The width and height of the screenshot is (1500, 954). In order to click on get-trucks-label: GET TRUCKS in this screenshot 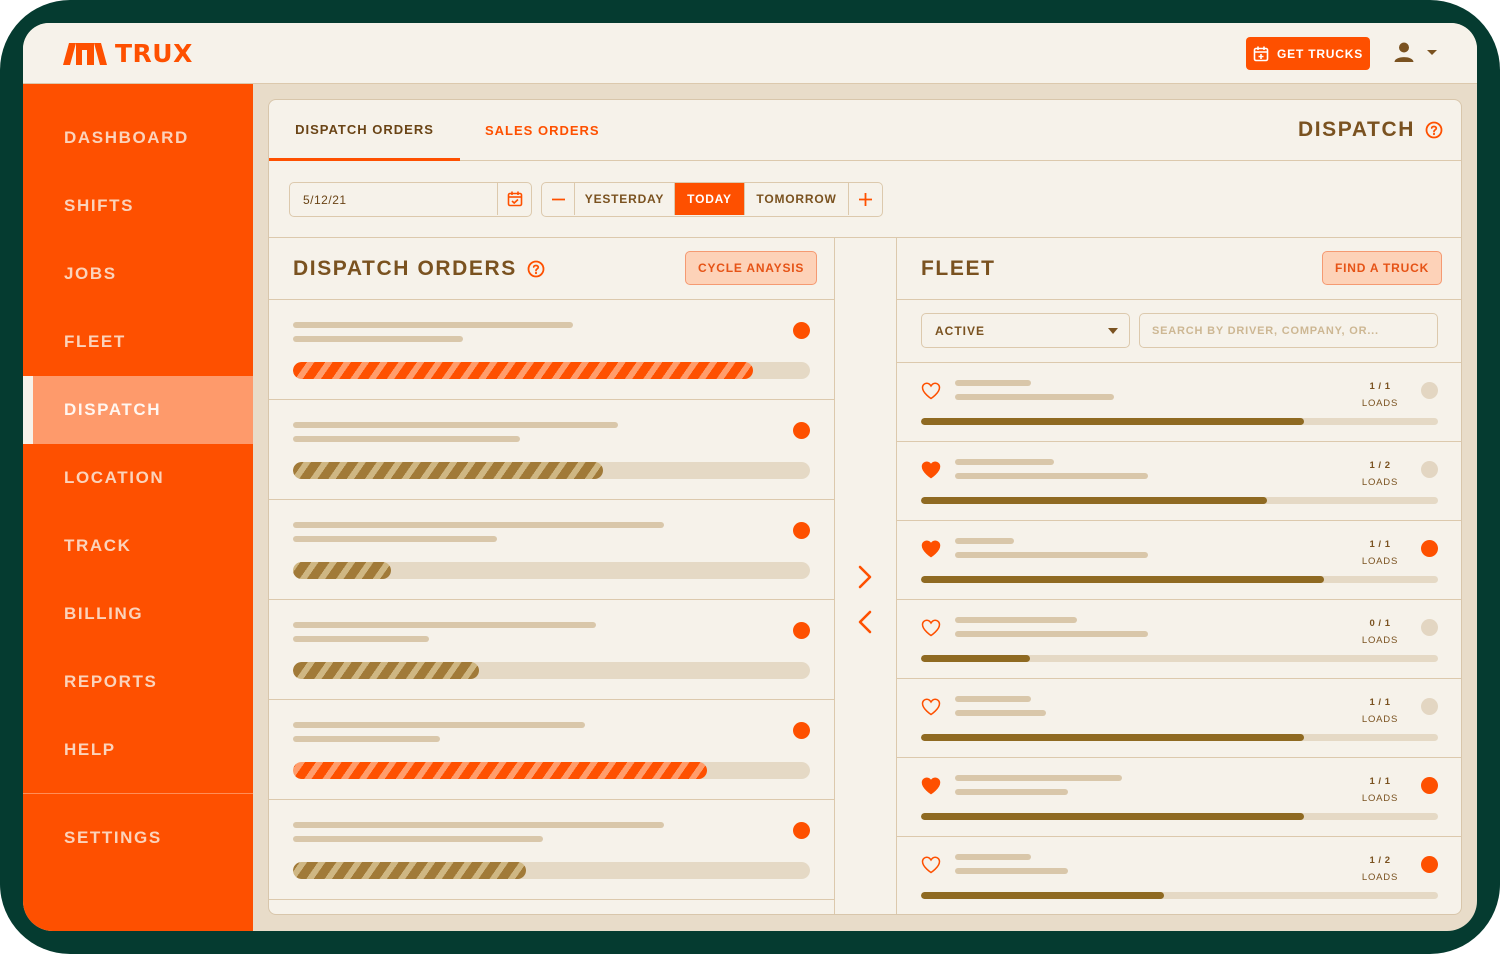, I will do `click(1320, 53)`.